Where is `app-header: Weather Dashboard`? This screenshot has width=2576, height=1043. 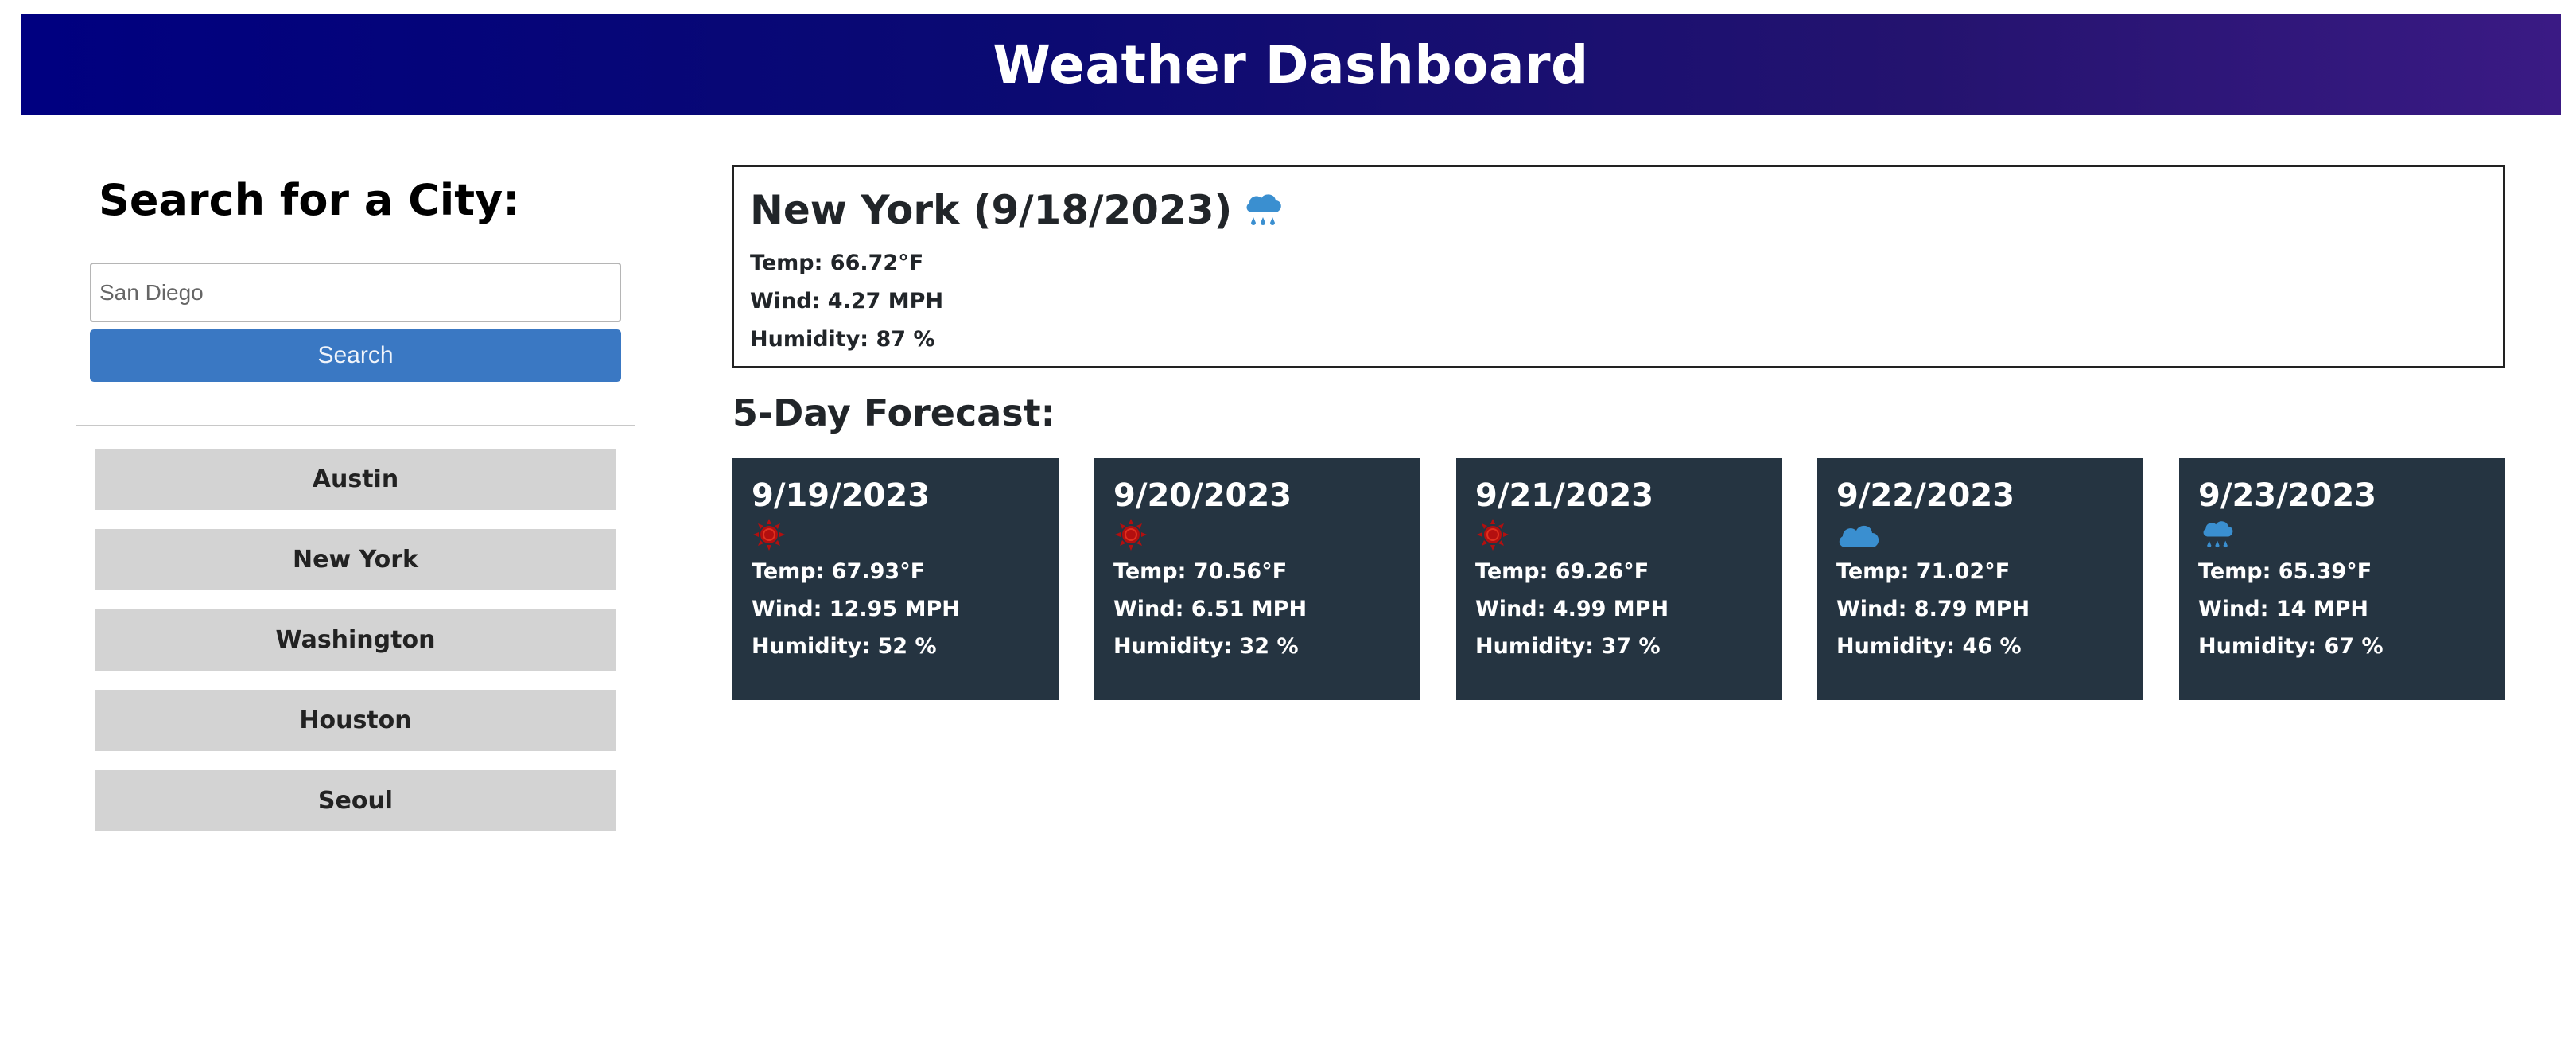 app-header: Weather Dashboard is located at coordinates (1291, 64).